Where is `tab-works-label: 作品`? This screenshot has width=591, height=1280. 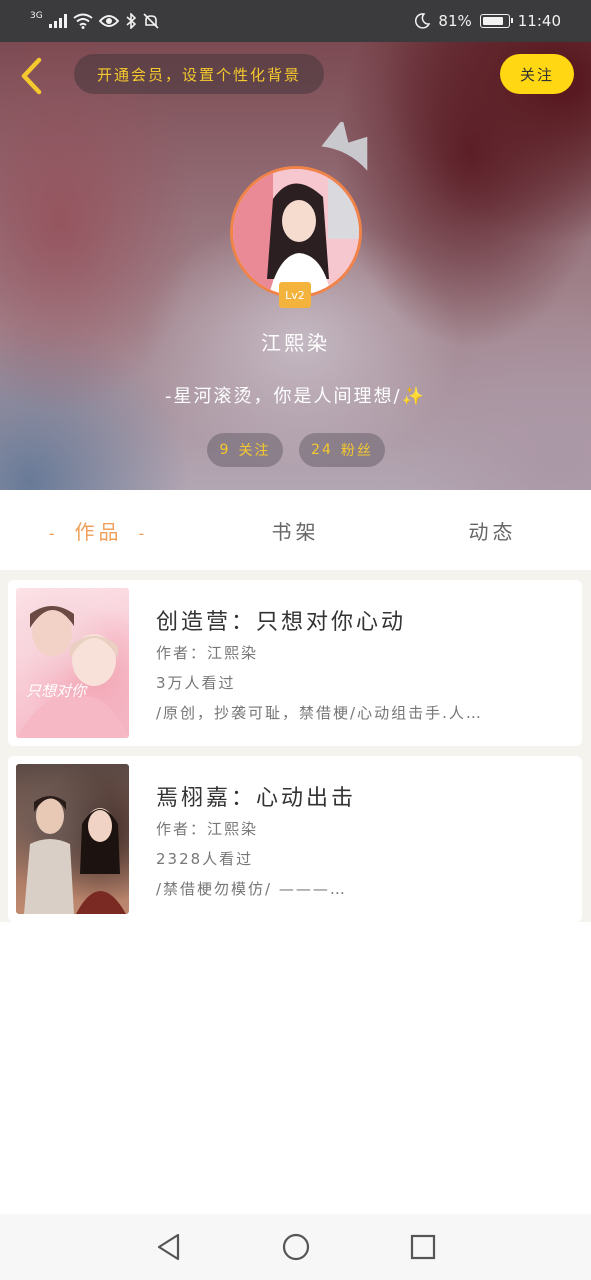
tab-works-label: 作品 is located at coordinates (98, 531).